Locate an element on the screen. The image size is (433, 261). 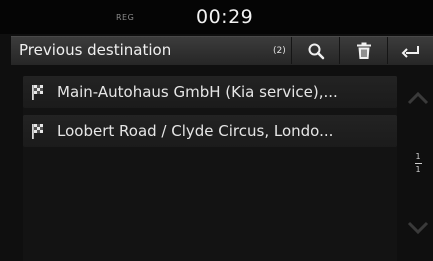
trash-icon is located at coordinates (363, 50).